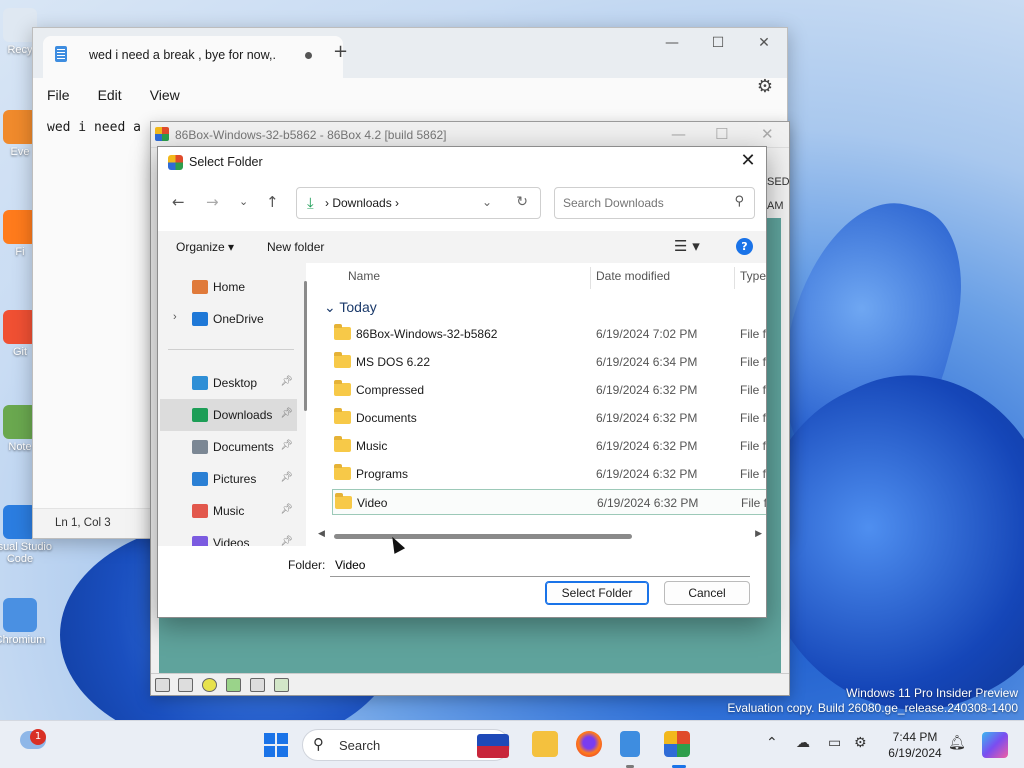 Image resolution: width=1024 pixels, height=768 pixels. I want to click on menu-view: View, so click(165, 95).